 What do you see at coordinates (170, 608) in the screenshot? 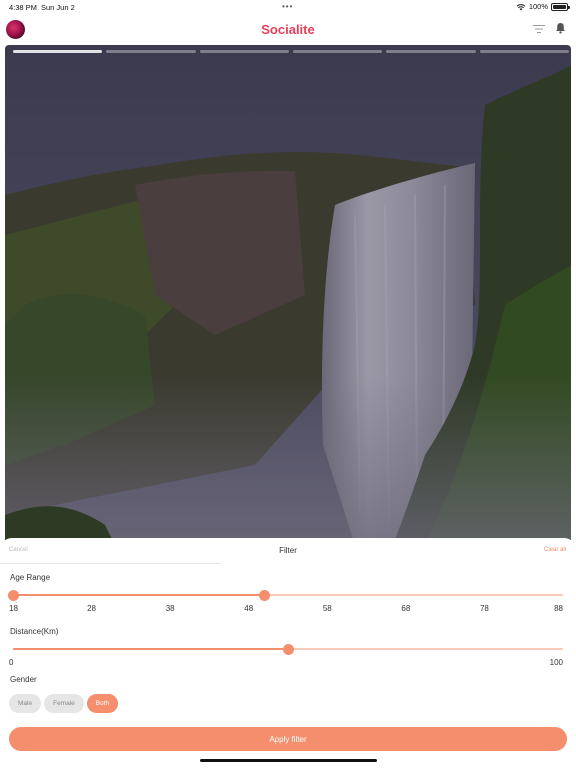
I see `age-tick-label: 38` at bounding box center [170, 608].